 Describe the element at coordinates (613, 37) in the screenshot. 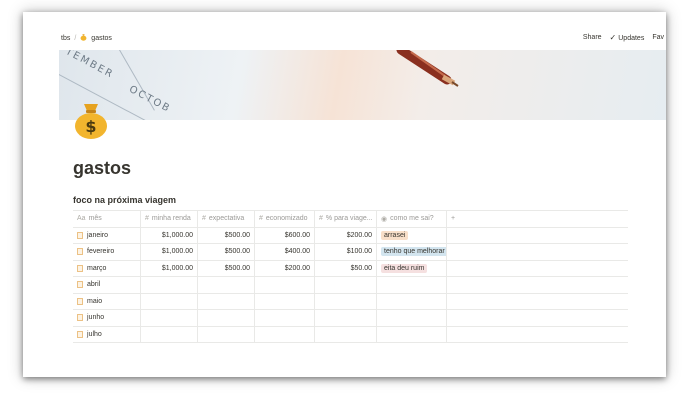

I see `check-icon: ✓` at that location.